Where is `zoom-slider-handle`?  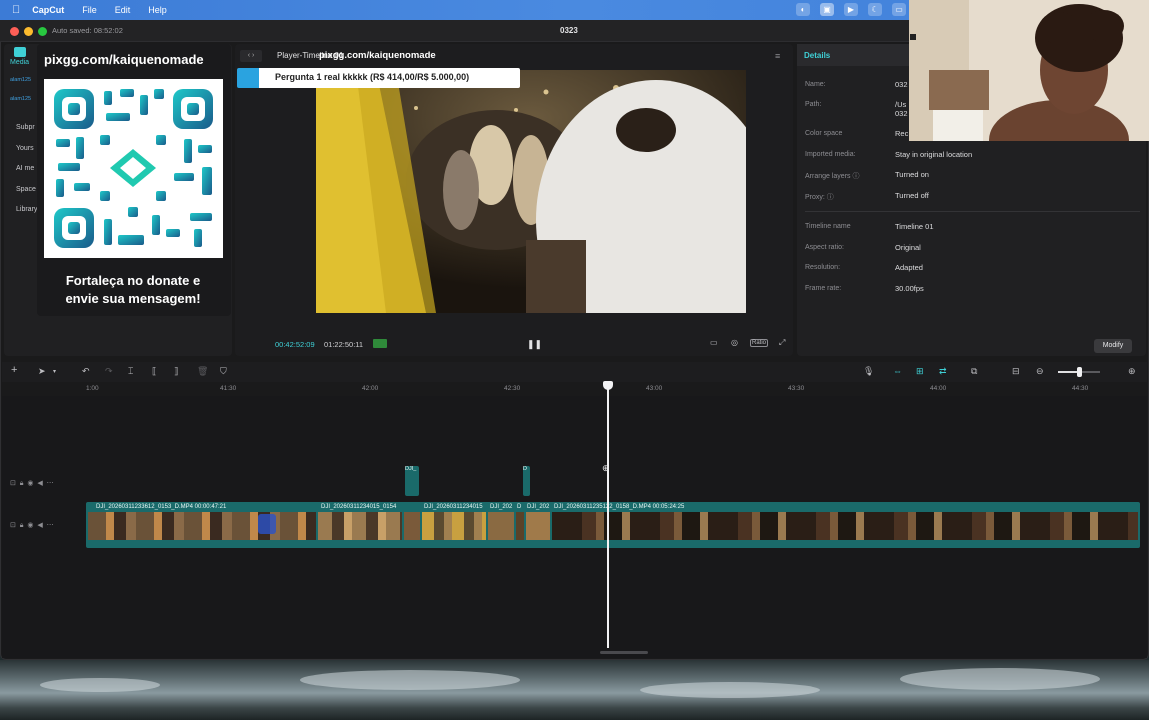
zoom-slider-handle is located at coordinates (1079, 372).